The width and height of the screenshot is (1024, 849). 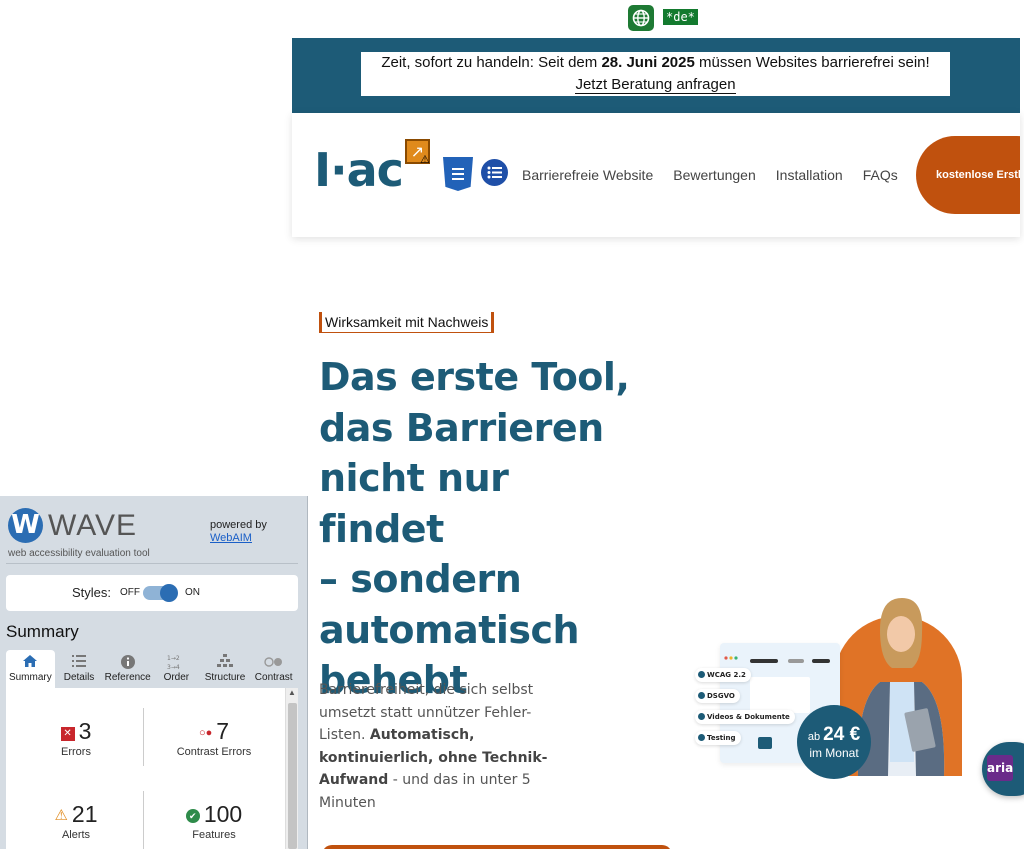 I want to click on home-icon, so click(x=30, y=663).